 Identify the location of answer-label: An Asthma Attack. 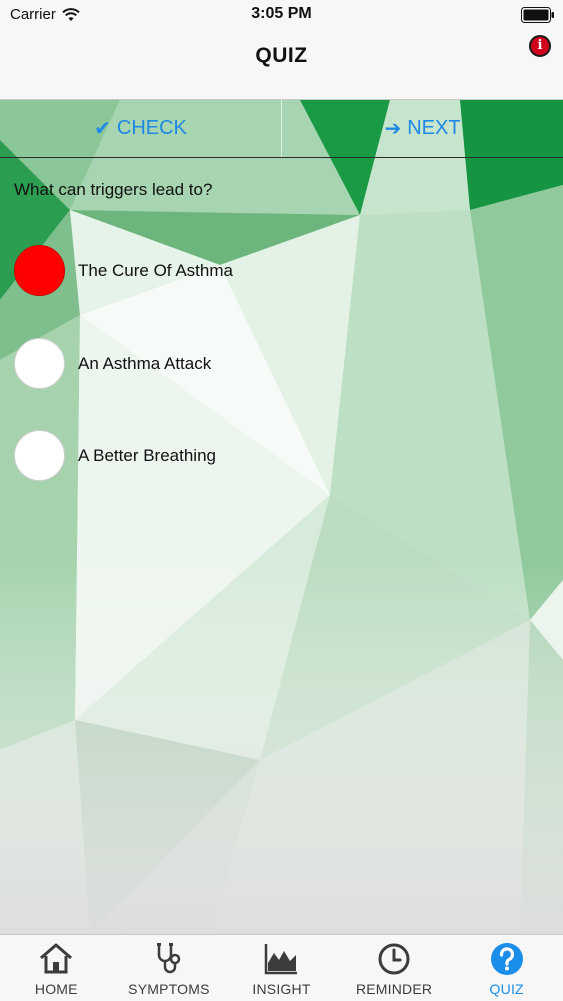
(145, 363).